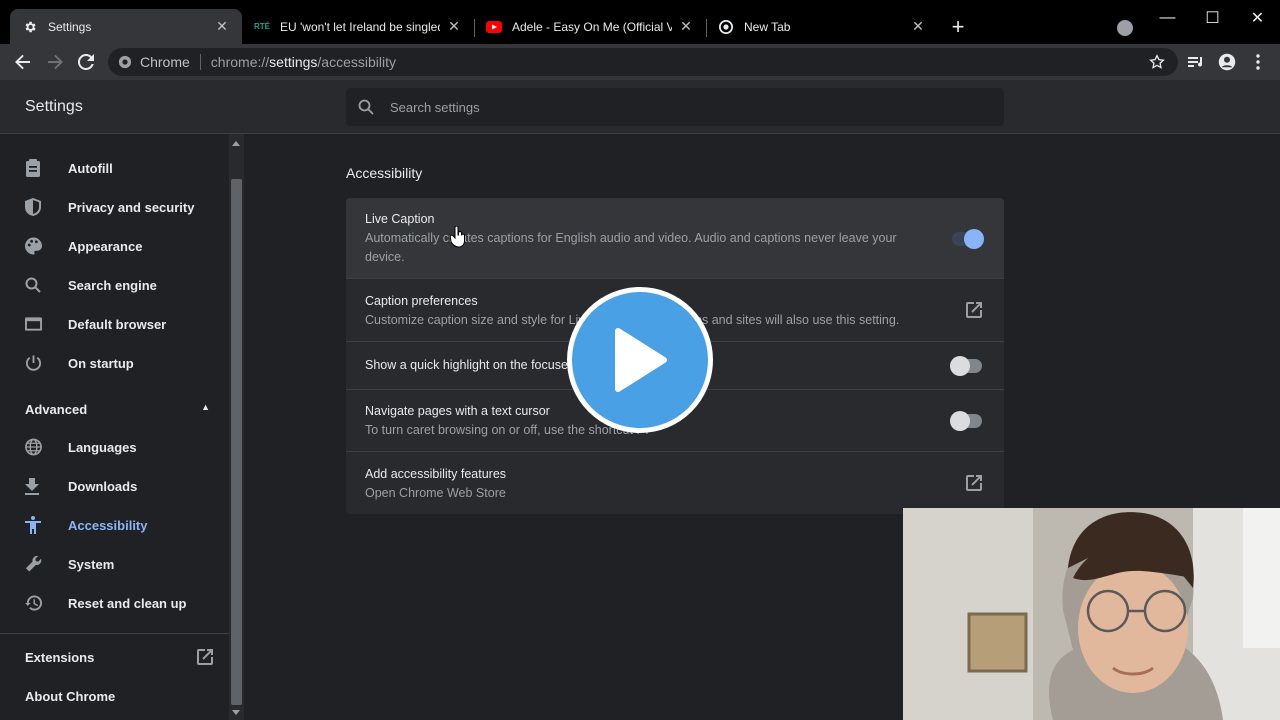 The height and width of the screenshot is (720, 1280). Describe the element at coordinates (457, 411) in the screenshot. I see `row-title: Navigate pages with a text cursor` at that location.